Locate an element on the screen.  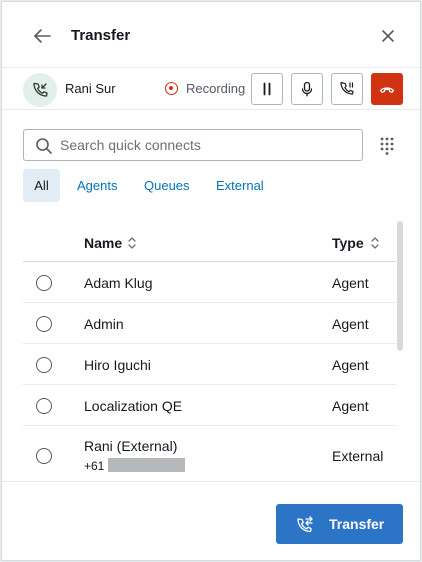
recording-label: Recording is located at coordinates (216, 88).